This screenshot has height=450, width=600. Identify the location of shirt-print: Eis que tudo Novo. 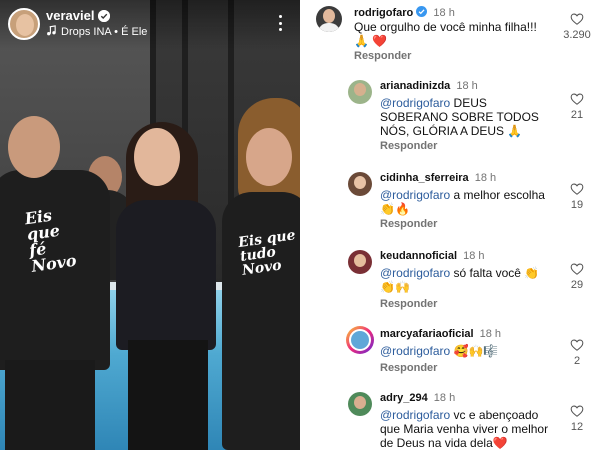
(267, 253).